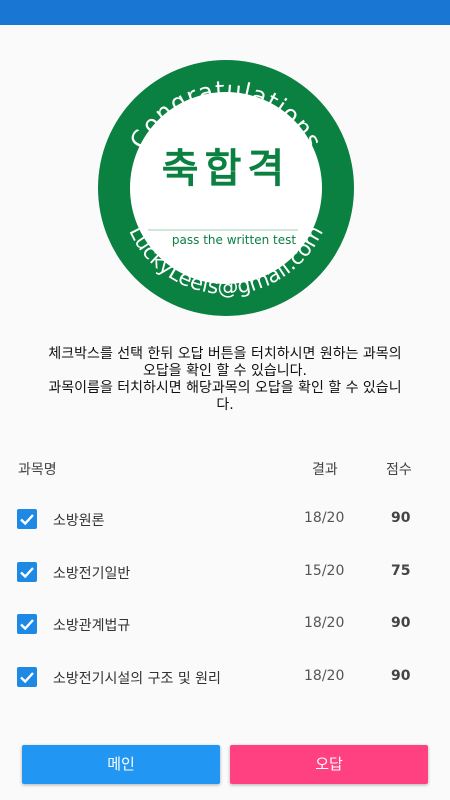 Image resolution: width=450 pixels, height=800 pixels. Describe the element at coordinates (225, 12) in the screenshot. I see `status-bar` at that location.